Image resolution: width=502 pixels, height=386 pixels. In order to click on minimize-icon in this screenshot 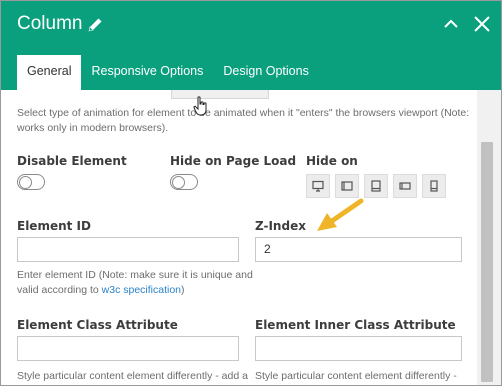, I will do `click(451, 26)`.